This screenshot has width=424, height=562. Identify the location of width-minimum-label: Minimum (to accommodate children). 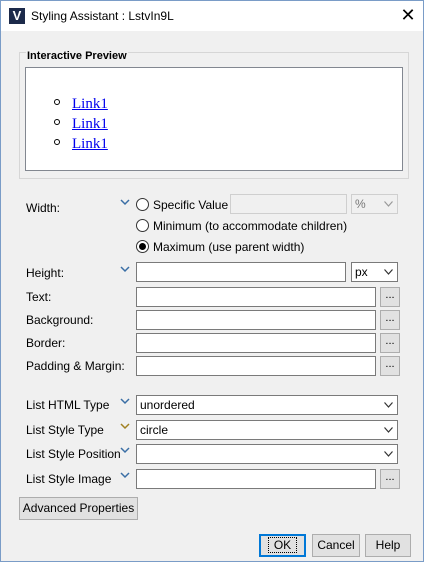
(250, 226).